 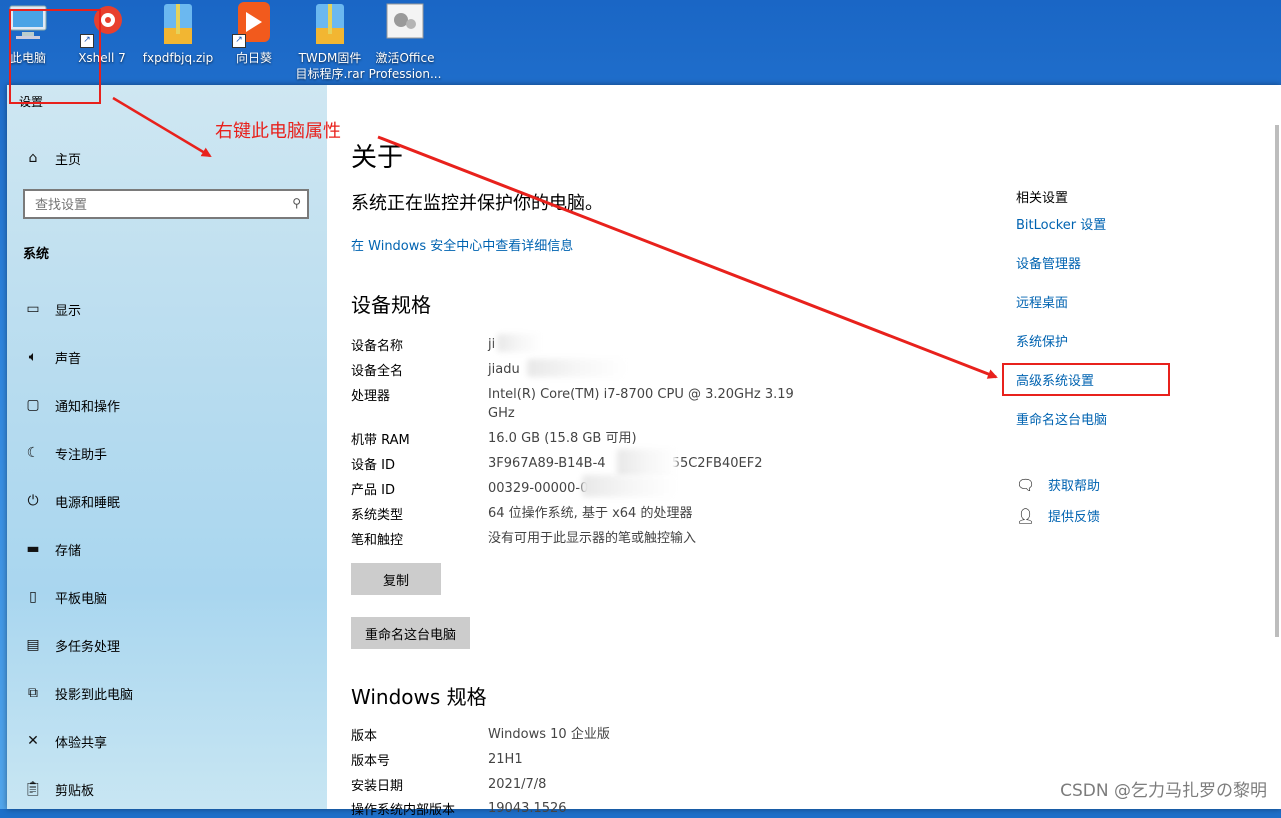 What do you see at coordinates (1026, 484) in the screenshot?
I see `help-chat-icon: 🗨︎` at bounding box center [1026, 484].